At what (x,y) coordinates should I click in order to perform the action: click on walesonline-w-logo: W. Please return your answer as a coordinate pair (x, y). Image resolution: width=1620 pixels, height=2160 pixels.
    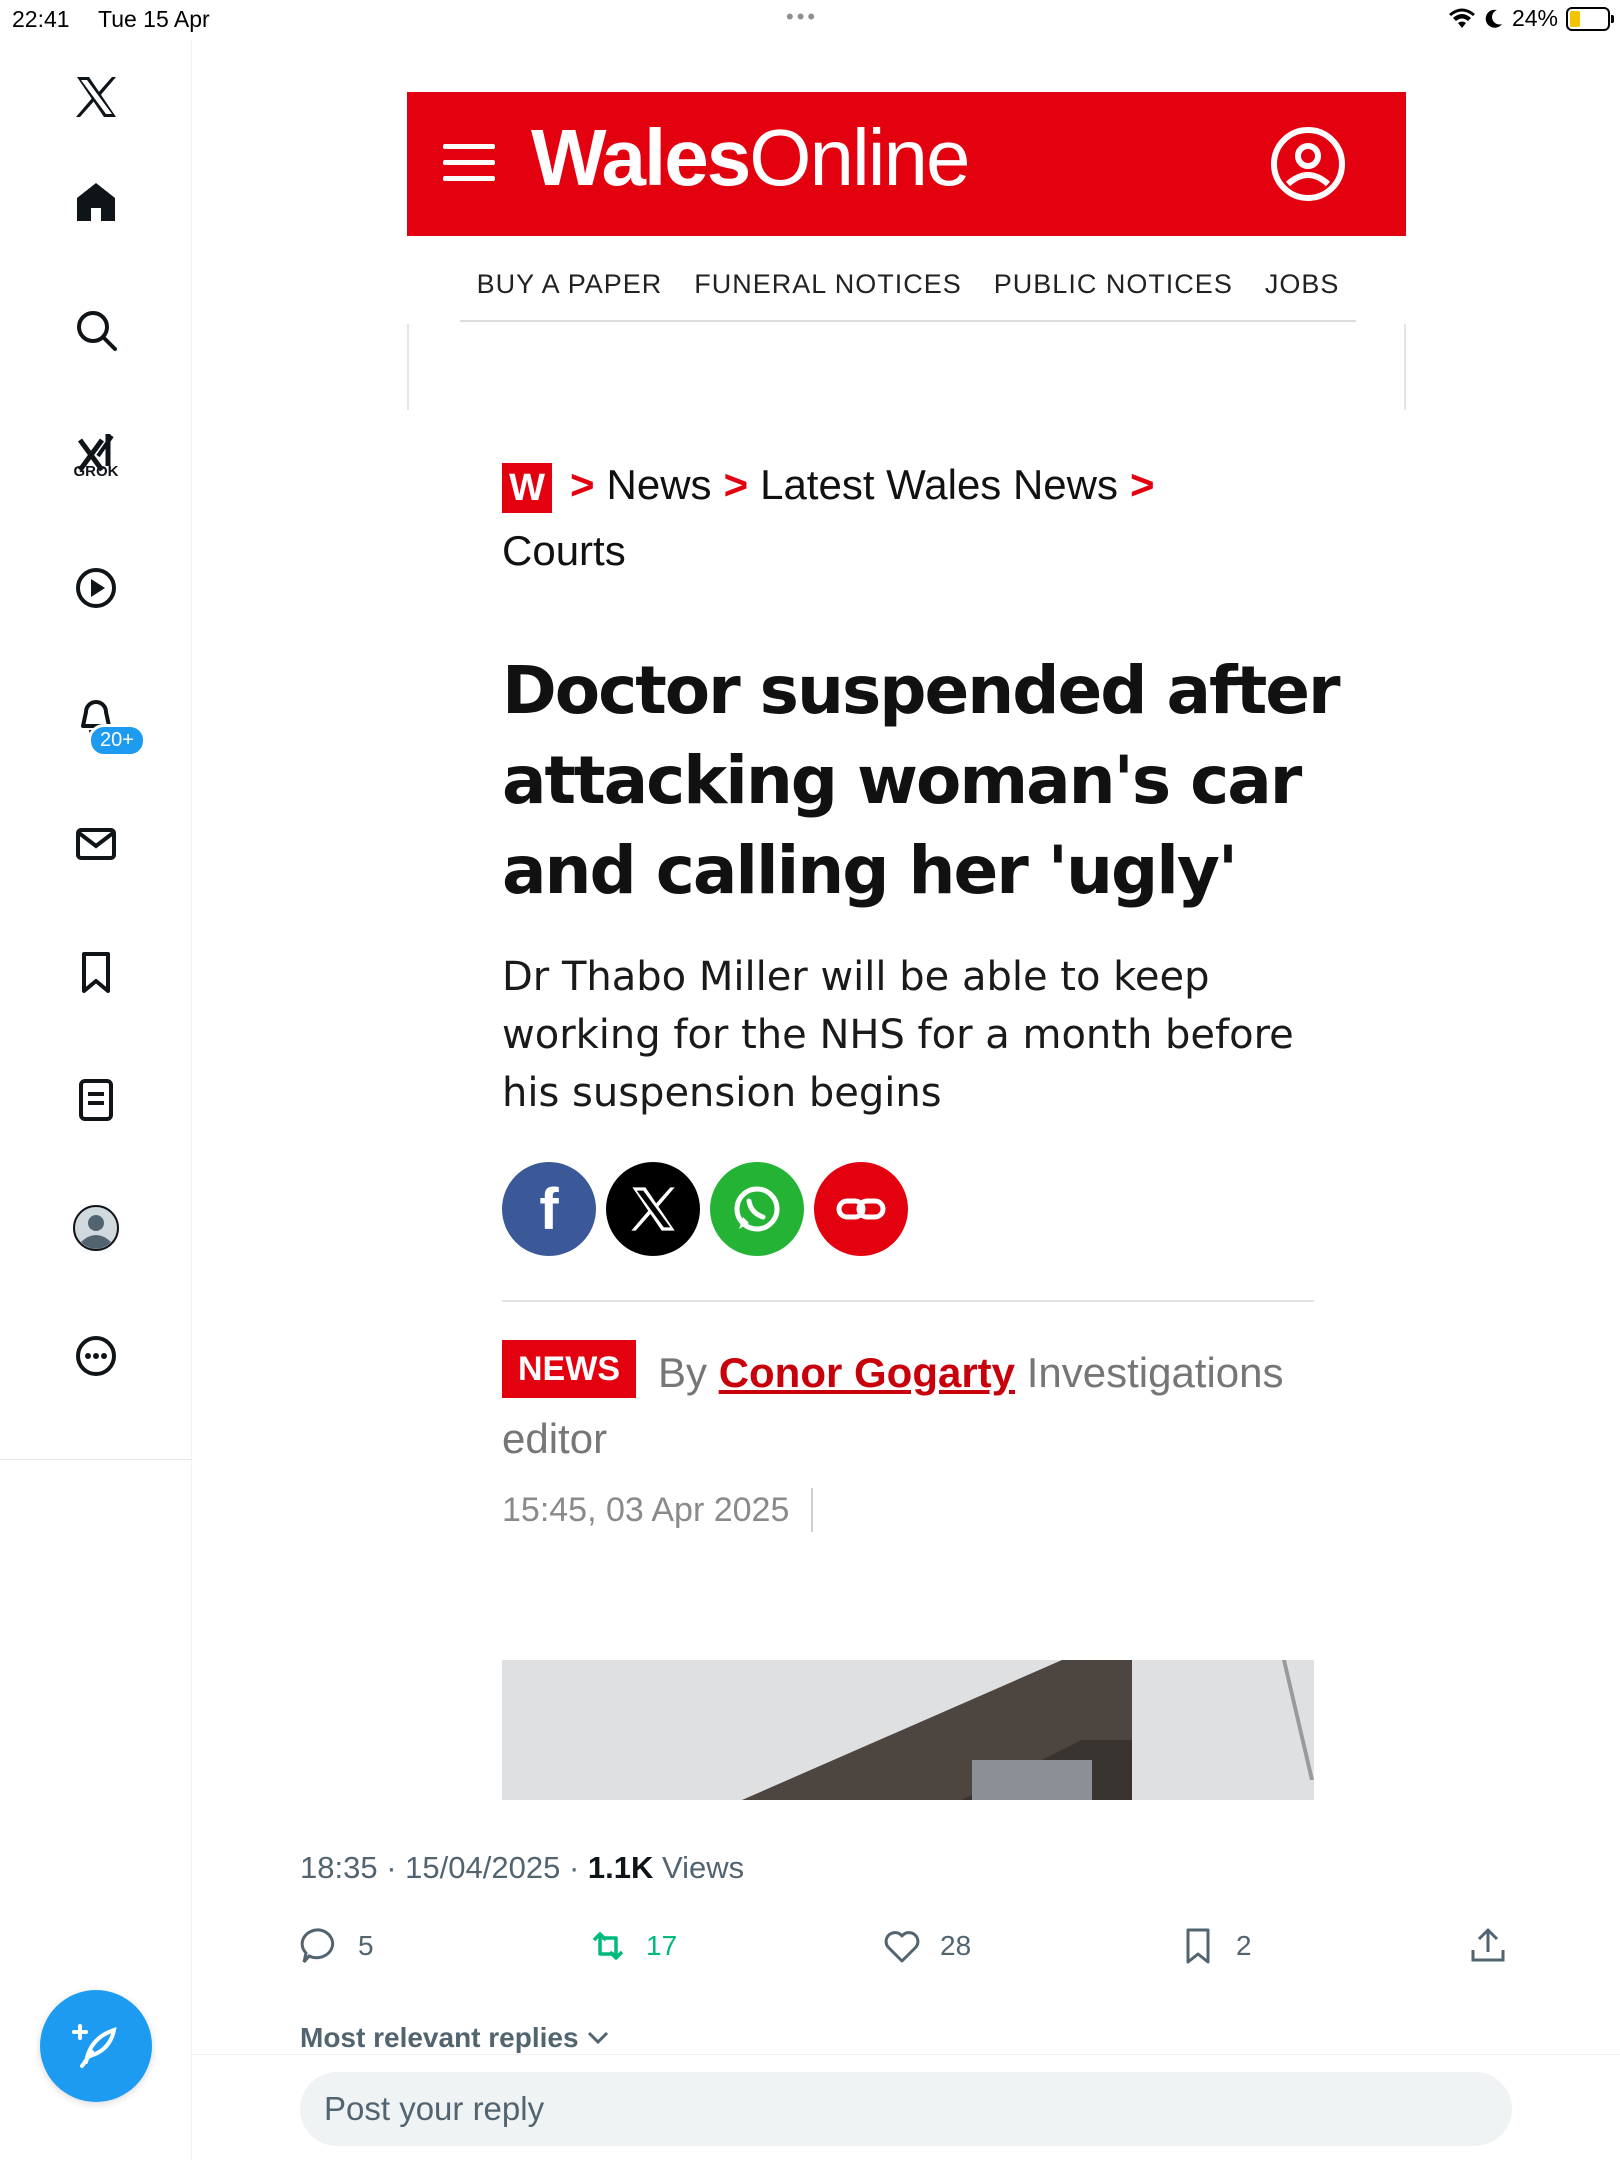
    Looking at the image, I should click on (527, 487).